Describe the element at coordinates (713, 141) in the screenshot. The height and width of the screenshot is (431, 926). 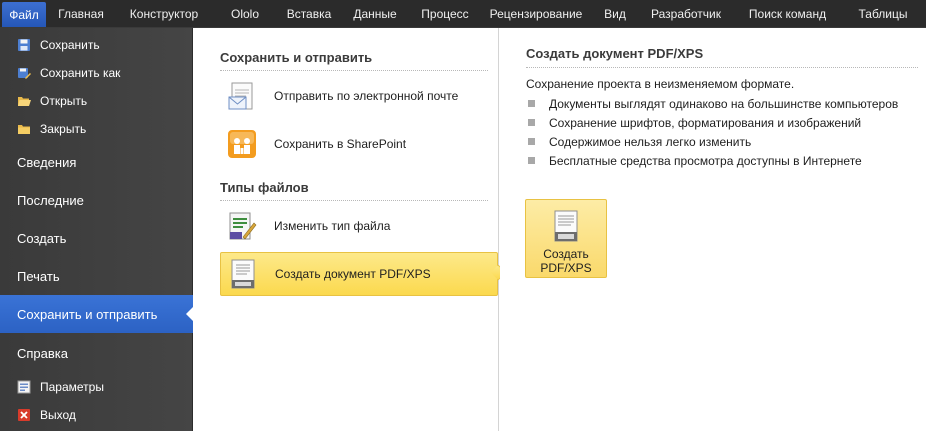
I see `list-item: Содержимое нельзя легко изменить` at that location.